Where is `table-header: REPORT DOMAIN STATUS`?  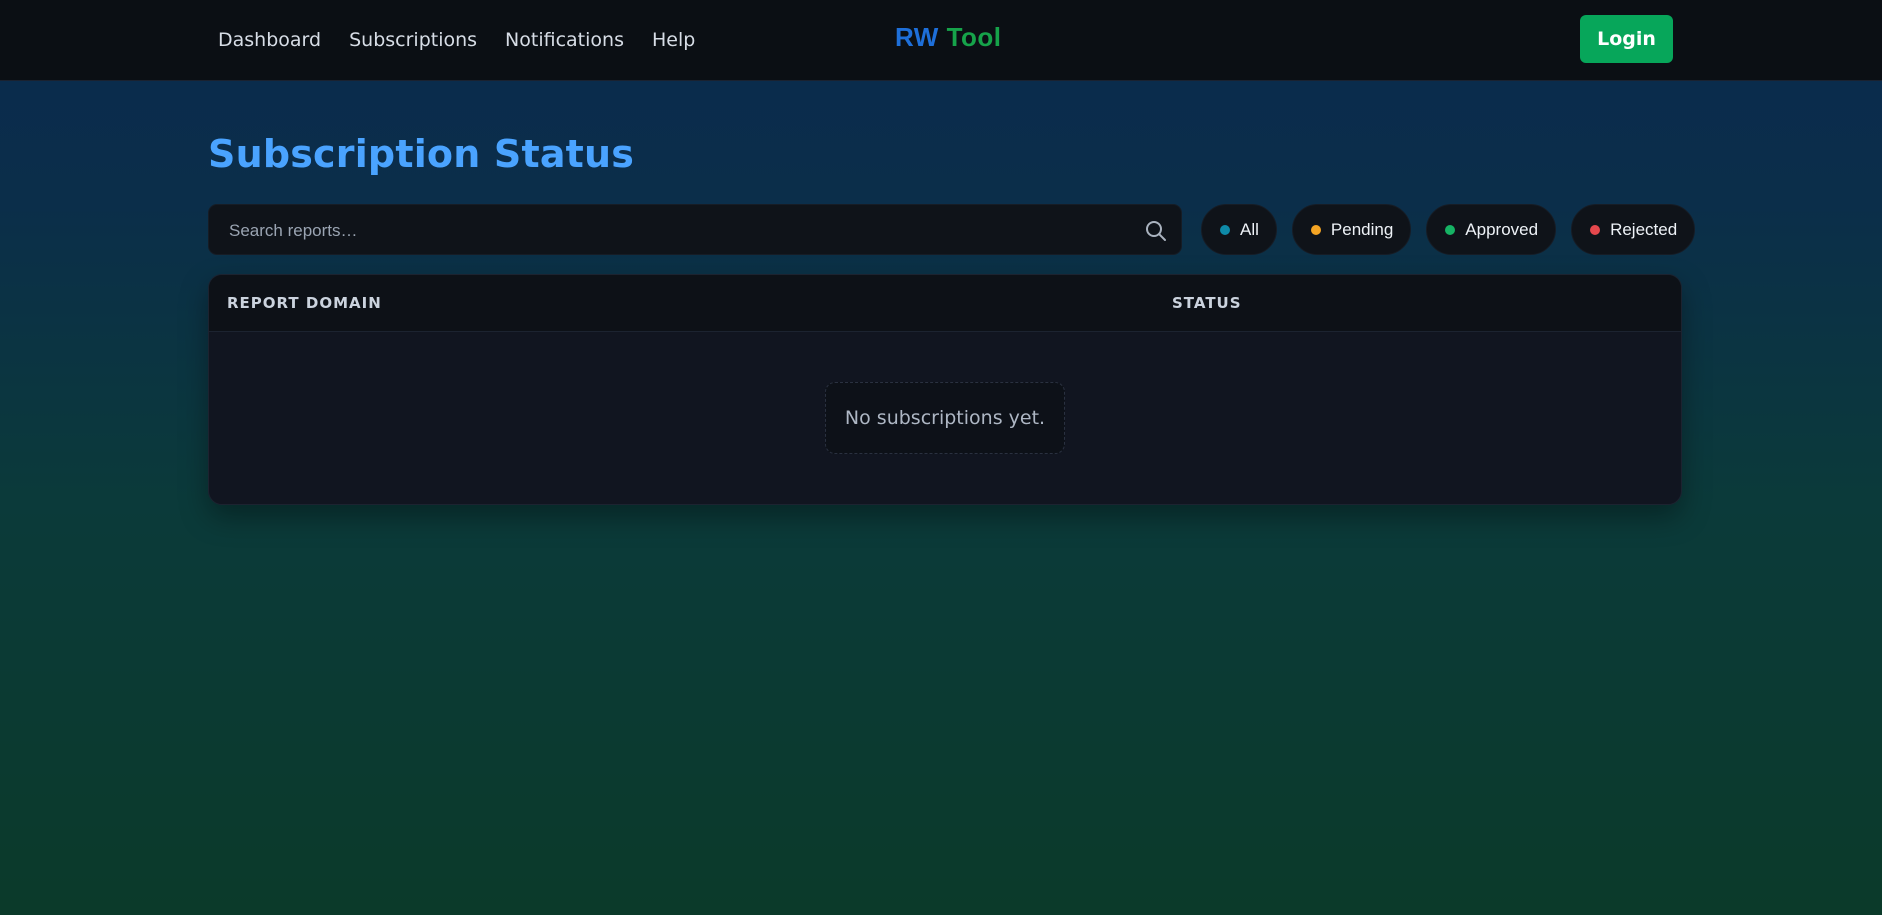 table-header: REPORT DOMAIN STATUS is located at coordinates (945, 303).